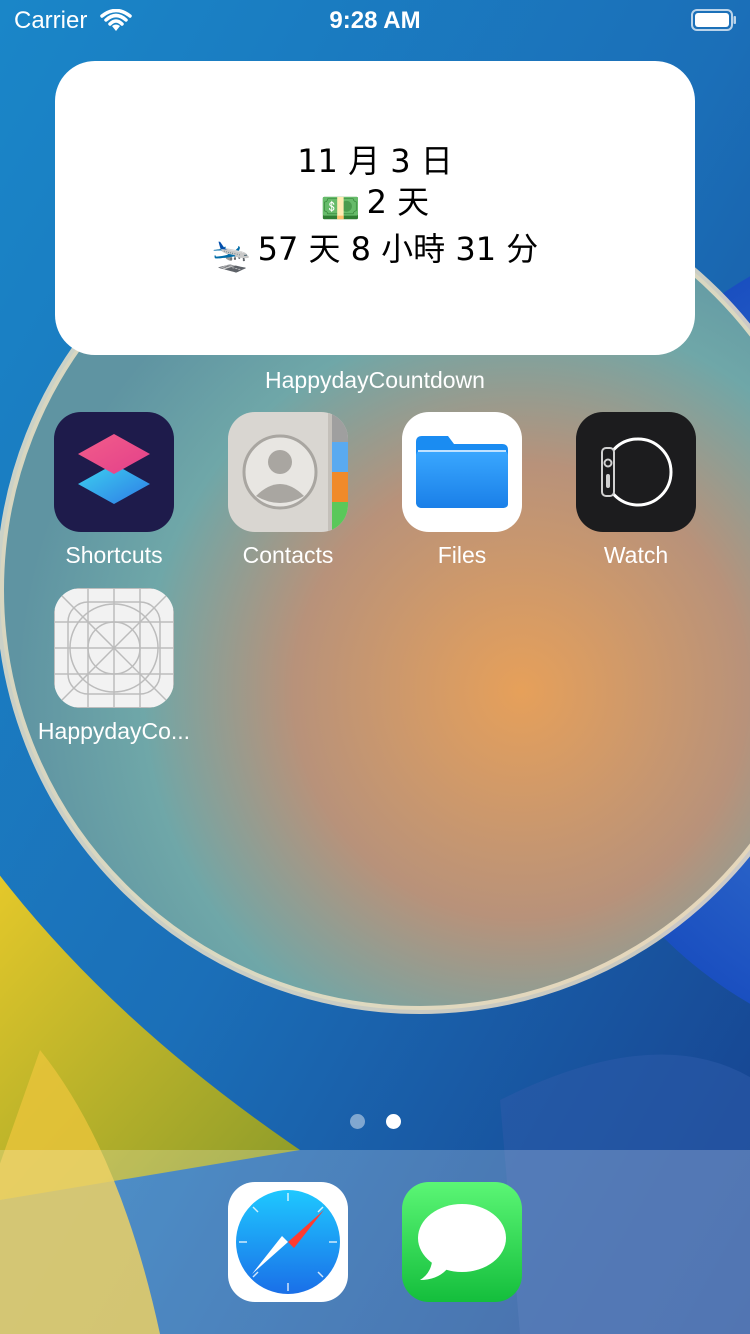 The height and width of the screenshot is (1334, 750). I want to click on widget-date-line: 11 月 3 日, so click(375, 161).